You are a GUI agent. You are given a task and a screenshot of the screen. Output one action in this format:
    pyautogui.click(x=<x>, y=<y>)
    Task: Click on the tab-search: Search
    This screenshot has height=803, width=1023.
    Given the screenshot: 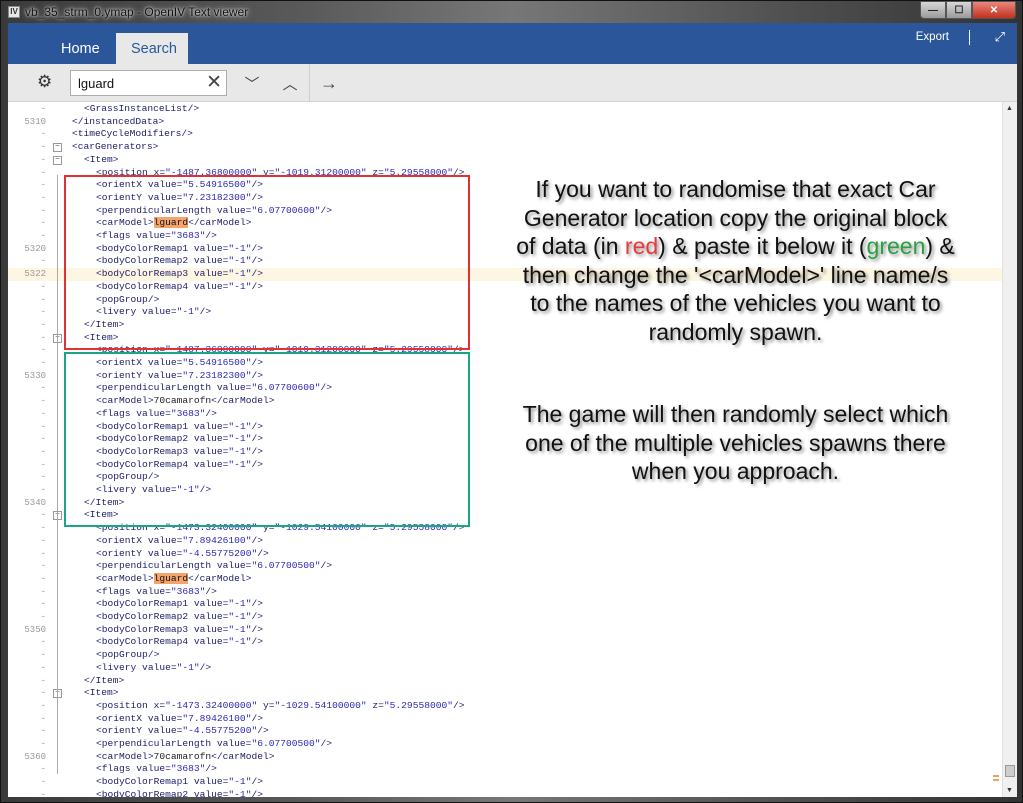 What is the action you would take?
    pyautogui.click(x=152, y=48)
    